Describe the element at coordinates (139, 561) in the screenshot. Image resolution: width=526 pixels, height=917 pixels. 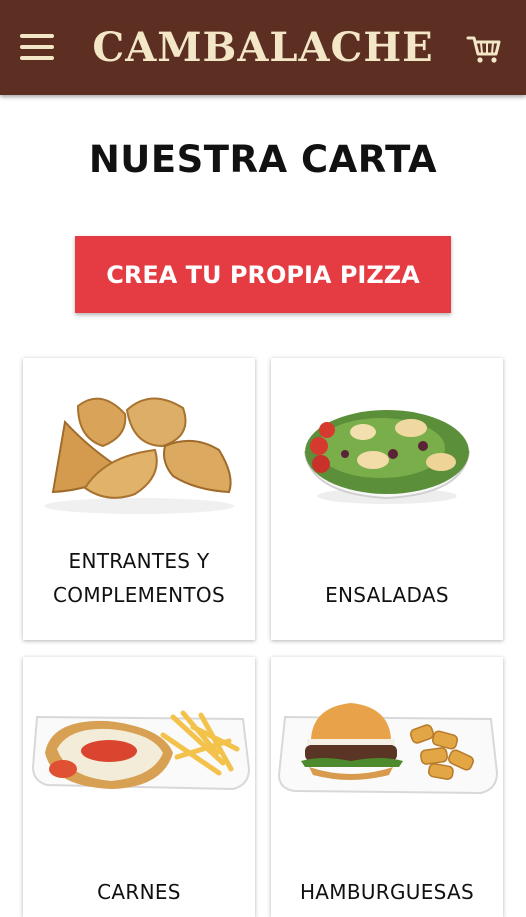
I see `category-label-line1: ENTRANTES Y` at that location.